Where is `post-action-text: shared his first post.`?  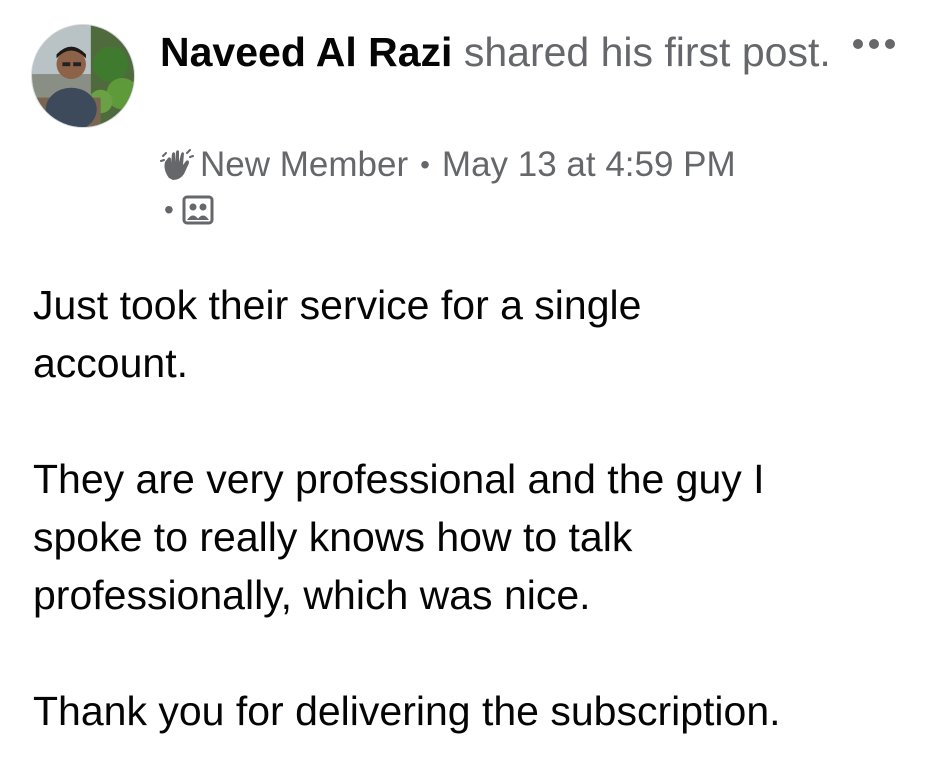 post-action-text: shared his first post. is located at coordinates (647, 52).